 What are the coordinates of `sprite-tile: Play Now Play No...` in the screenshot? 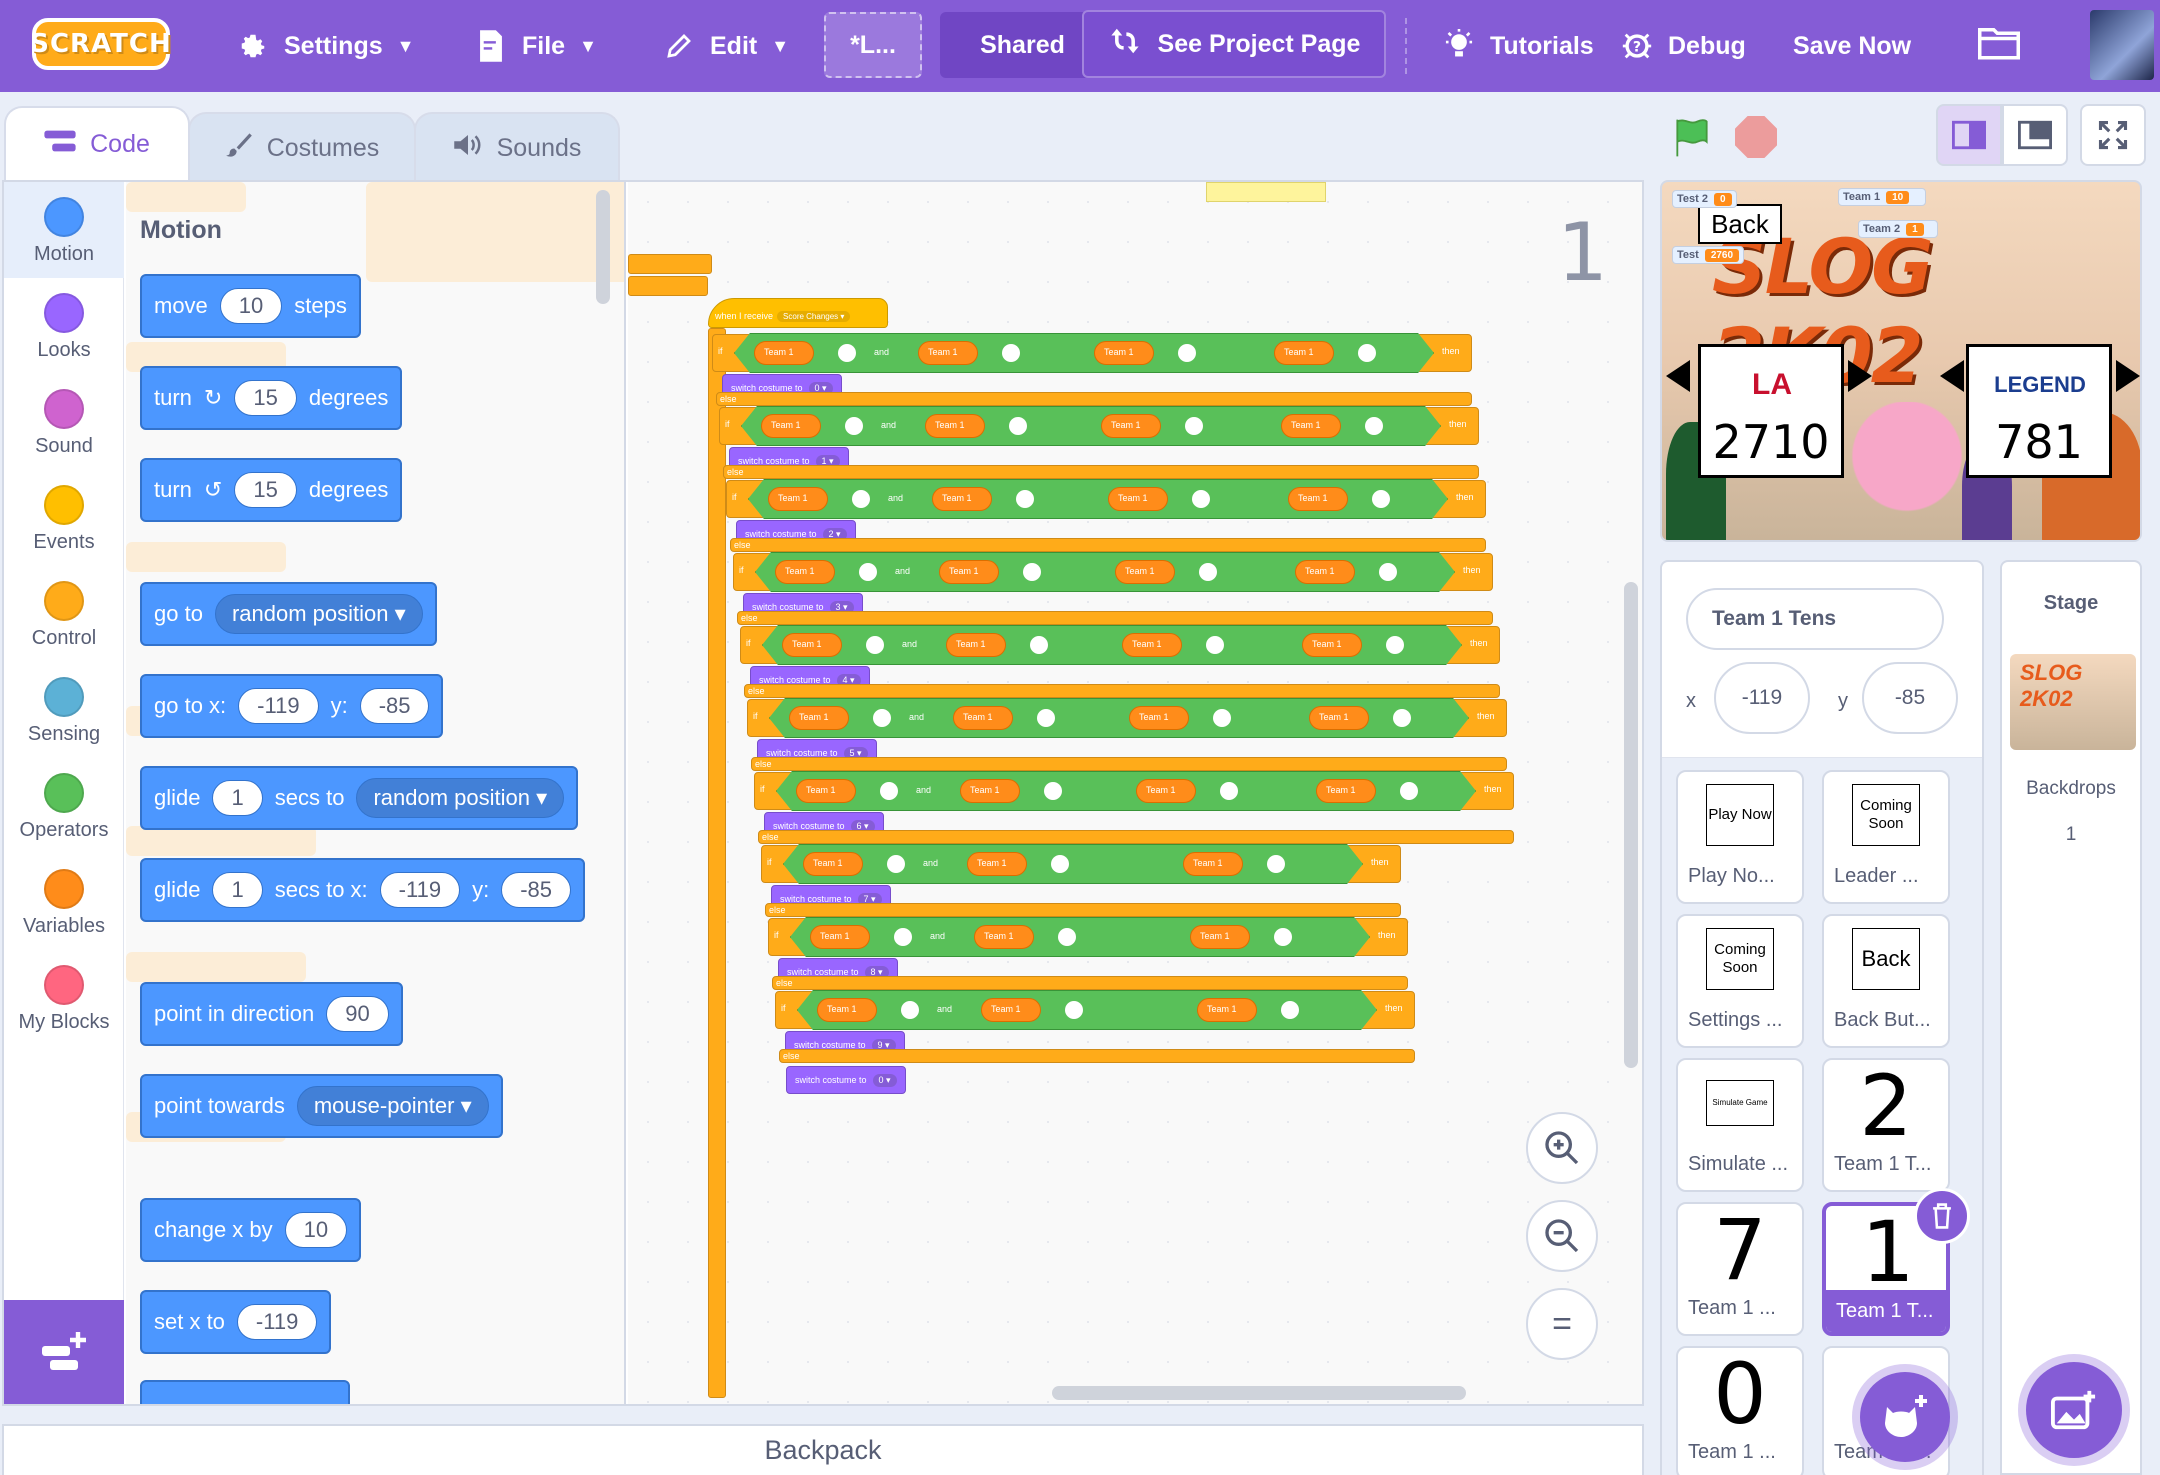 It's located at (1740, 837).